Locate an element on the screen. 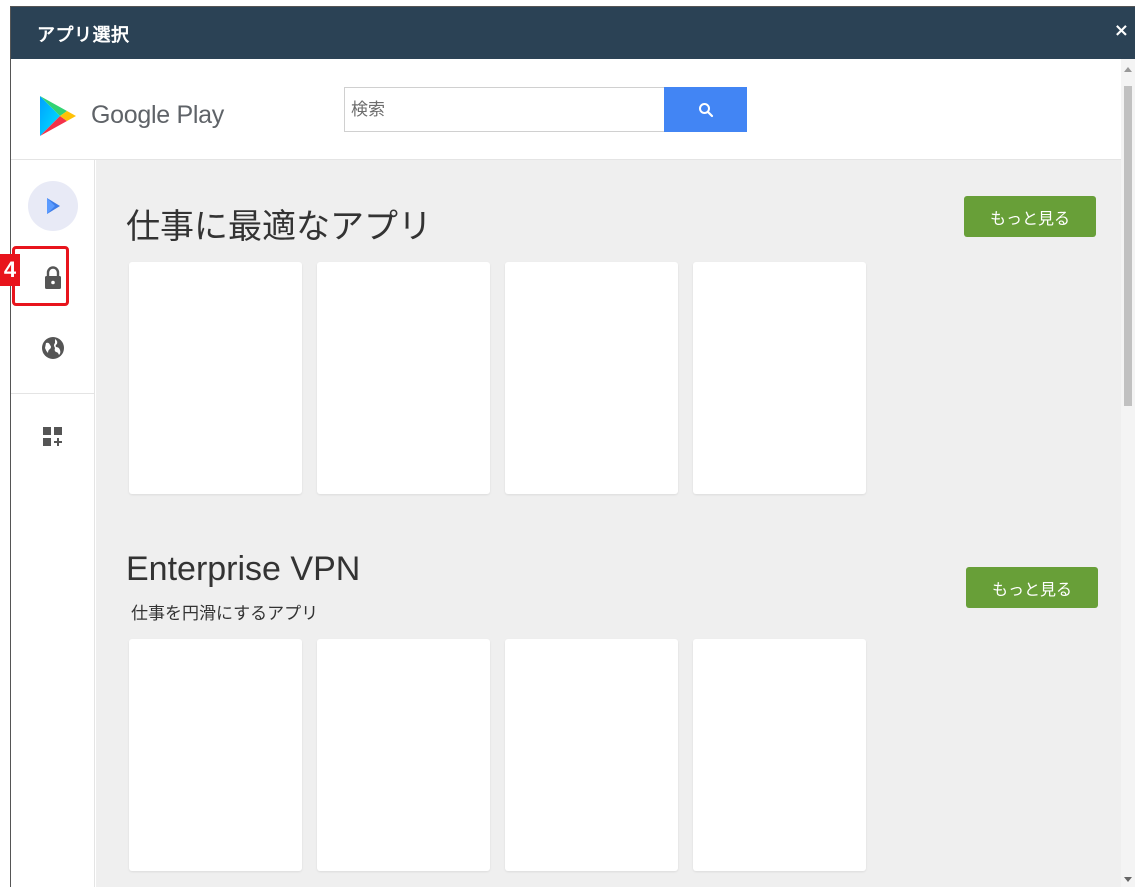 The height and width of the screenshot is (887, 1135). store-header: Google Play is located at coordinates (566, 109).